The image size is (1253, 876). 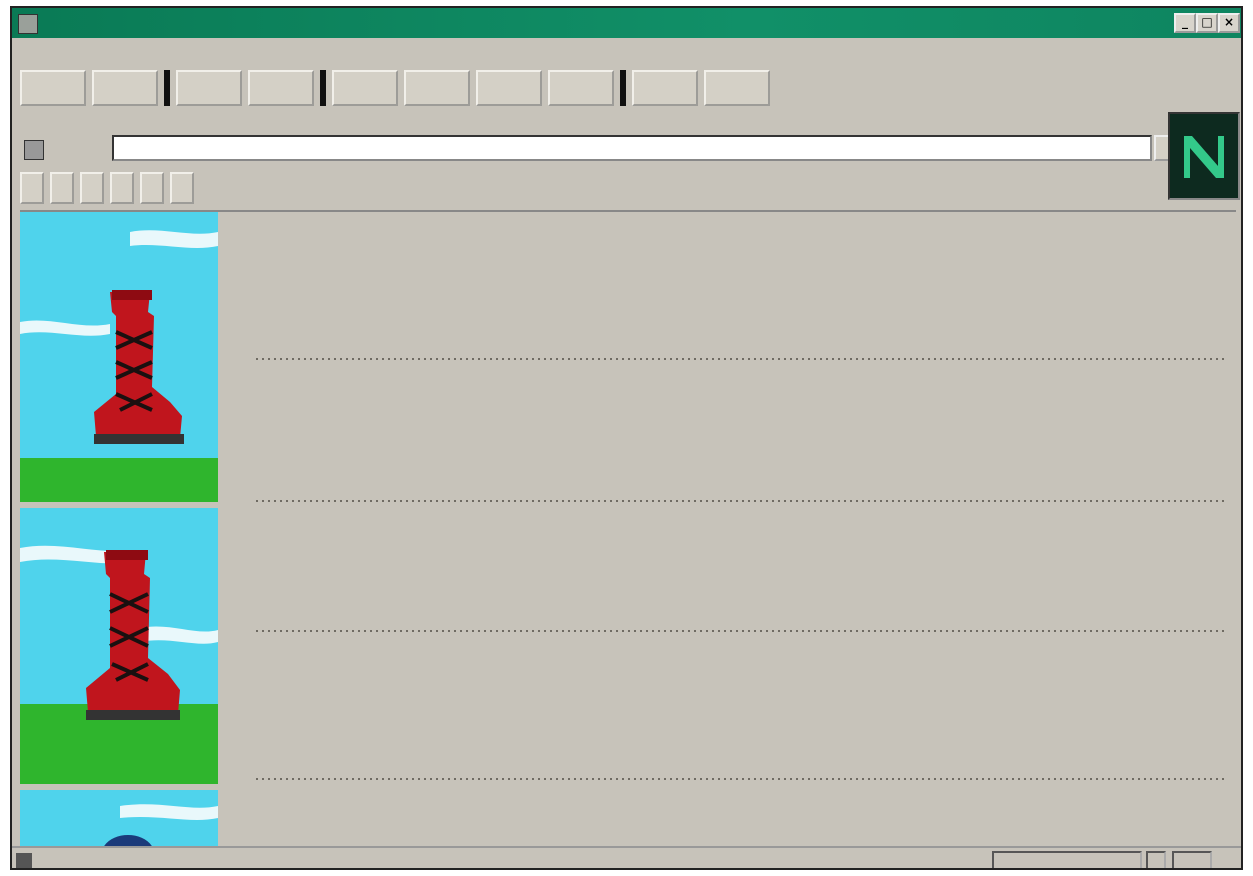 I want to click on progress-cell, so click(x=1067, y=859).